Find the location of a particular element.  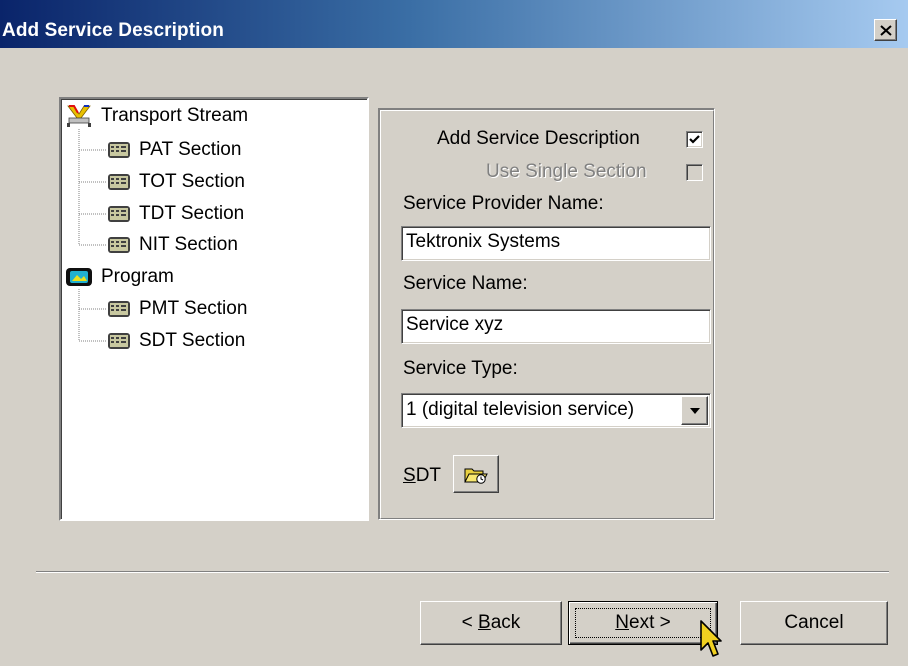

tree-item-nit-section: NIT Section is located at coordinates (172, 245).